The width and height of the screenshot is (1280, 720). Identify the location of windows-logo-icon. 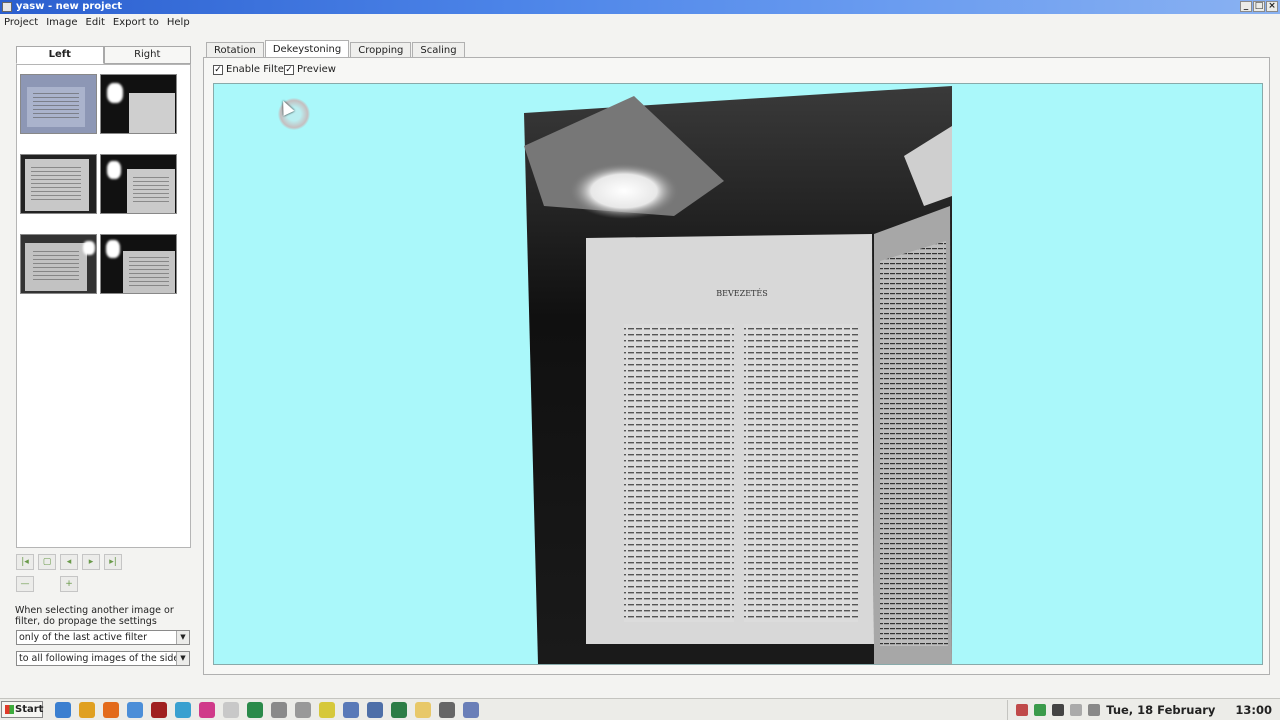
(9, 709).